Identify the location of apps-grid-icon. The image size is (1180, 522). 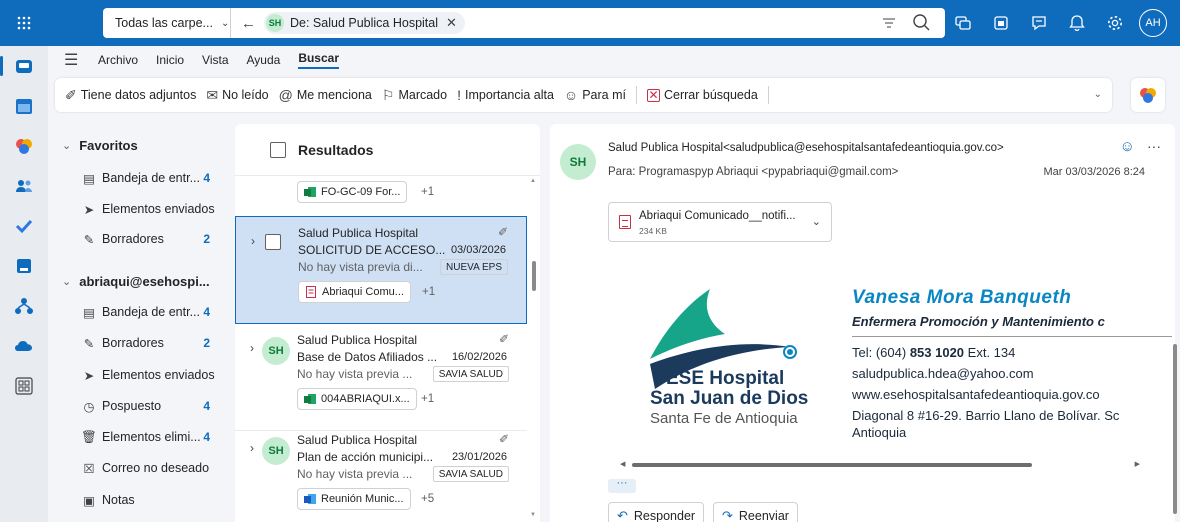
(24, 23).